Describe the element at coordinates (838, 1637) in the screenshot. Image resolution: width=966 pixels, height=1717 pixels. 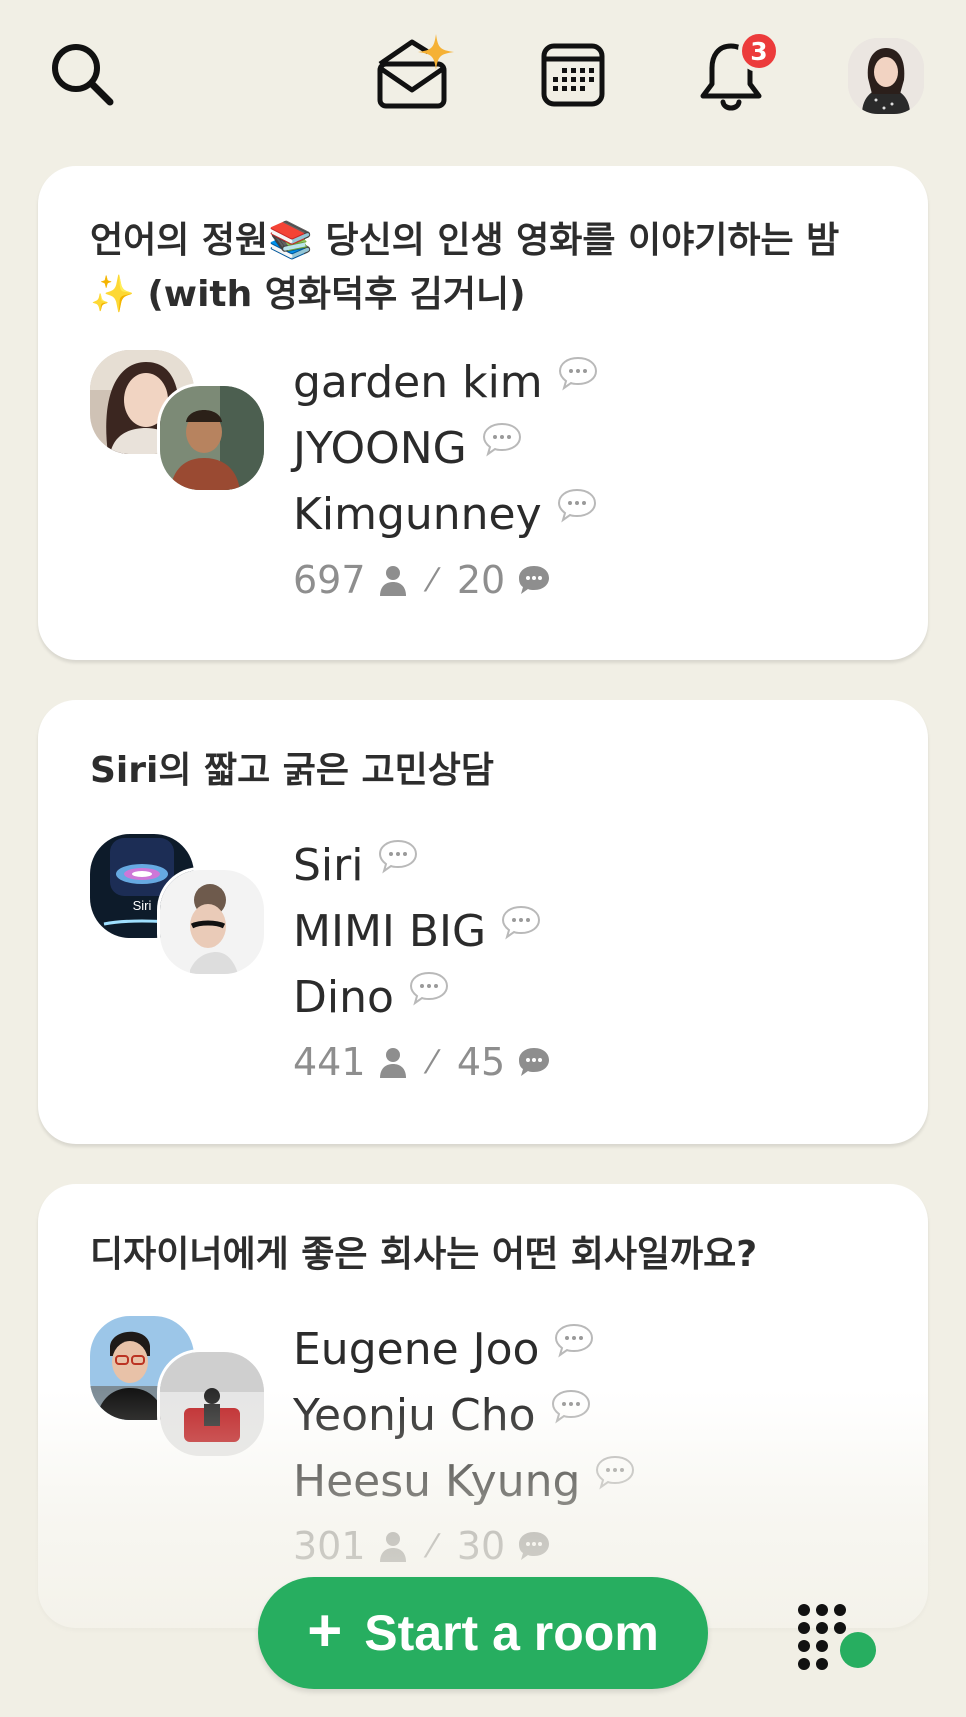
I see `online-friends-grid-icon` at that location.